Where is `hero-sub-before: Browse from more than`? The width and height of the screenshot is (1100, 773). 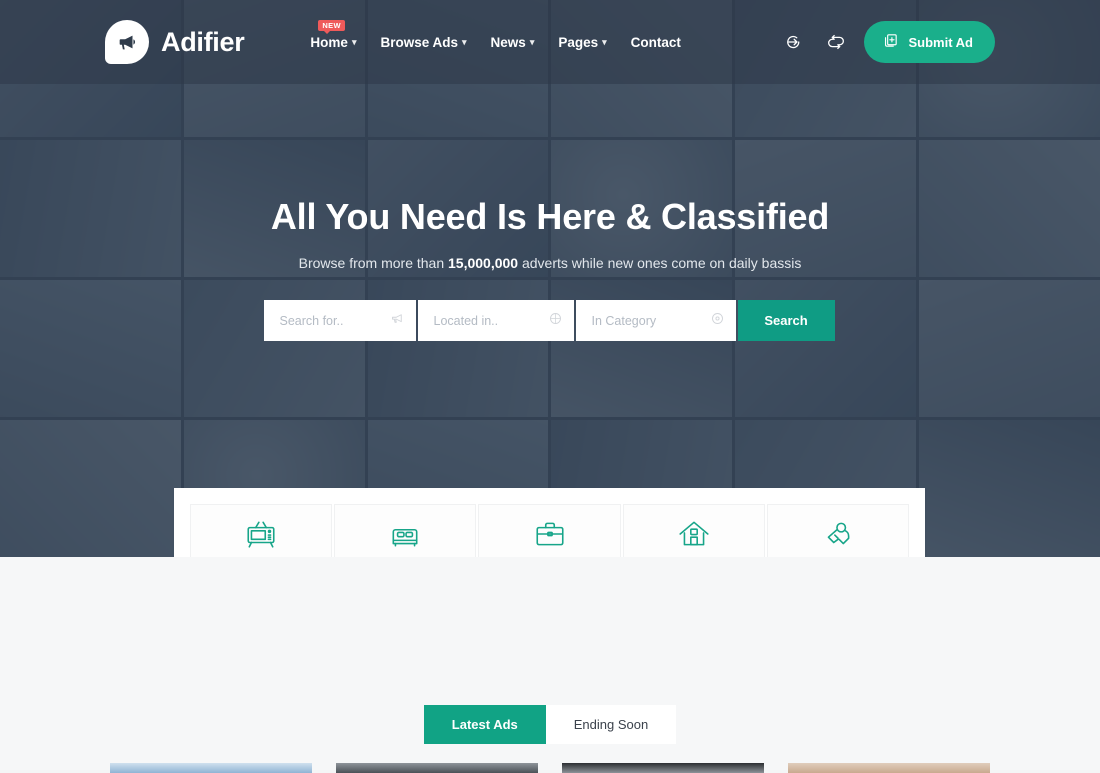
hero-sub-before: Browse from more than is located at coordinates (373, 263).